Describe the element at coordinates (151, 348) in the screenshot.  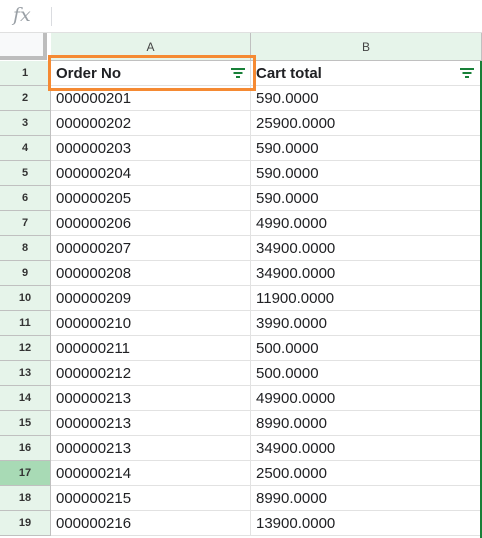
I see `cell-order-no: 000000211` at that location.